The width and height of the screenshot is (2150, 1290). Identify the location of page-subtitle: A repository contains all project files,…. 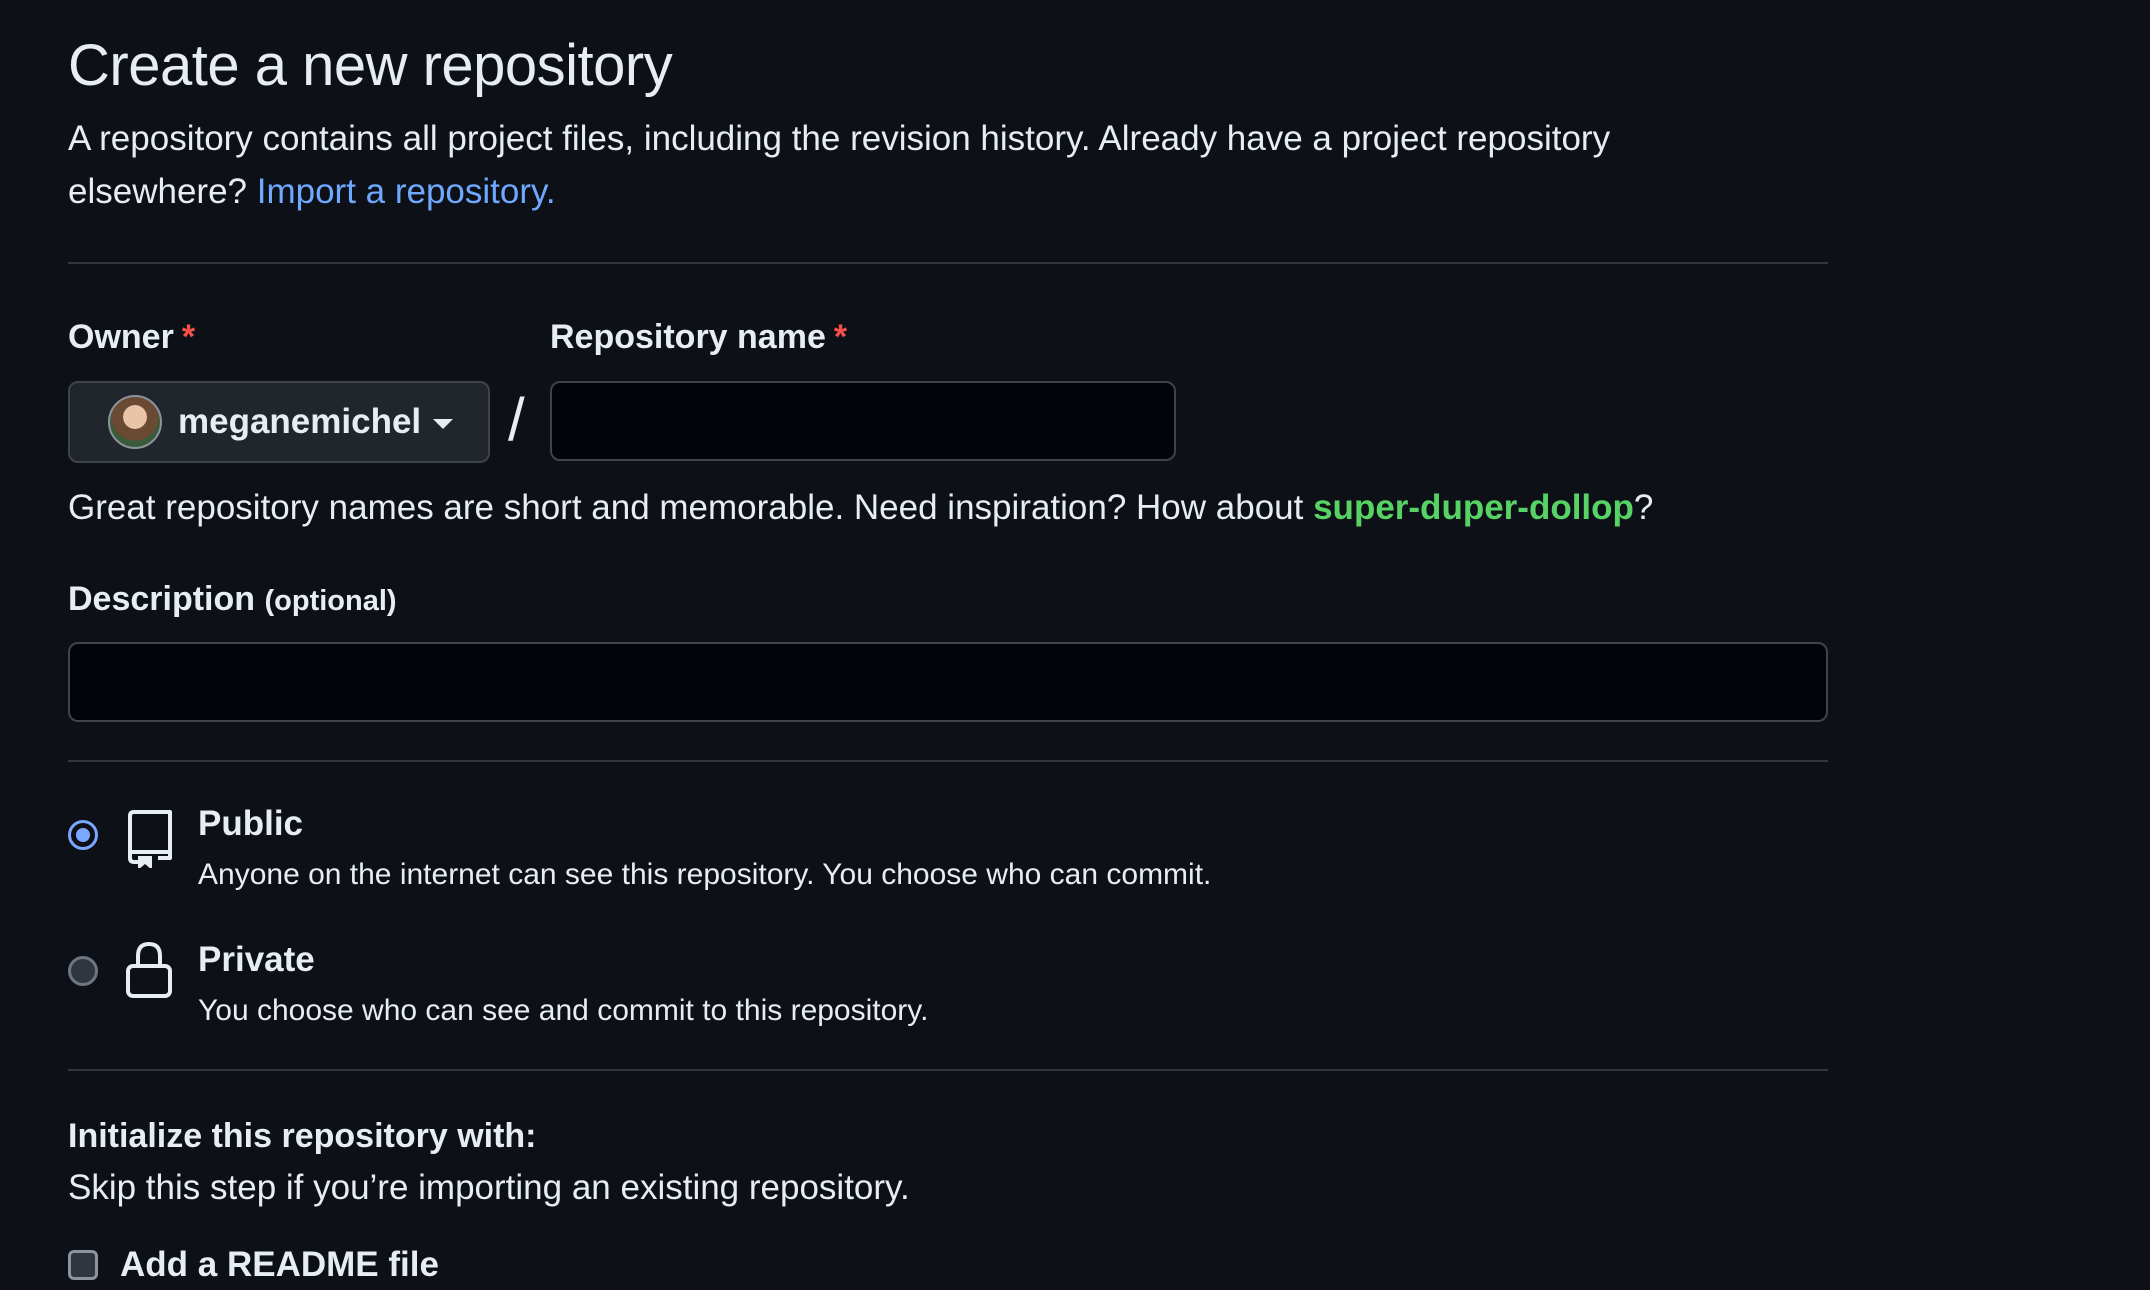
(928, 165).